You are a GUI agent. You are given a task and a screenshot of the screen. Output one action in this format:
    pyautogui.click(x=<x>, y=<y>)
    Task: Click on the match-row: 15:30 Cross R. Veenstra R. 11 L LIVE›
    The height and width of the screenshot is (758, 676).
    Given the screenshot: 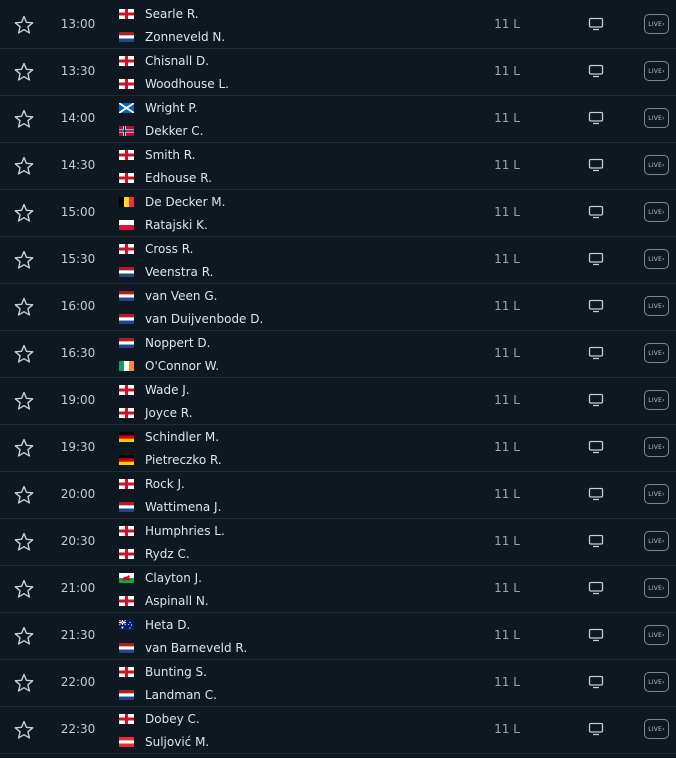 What is the action you would take?
    pyautogui.click(x=338, y=260)
    